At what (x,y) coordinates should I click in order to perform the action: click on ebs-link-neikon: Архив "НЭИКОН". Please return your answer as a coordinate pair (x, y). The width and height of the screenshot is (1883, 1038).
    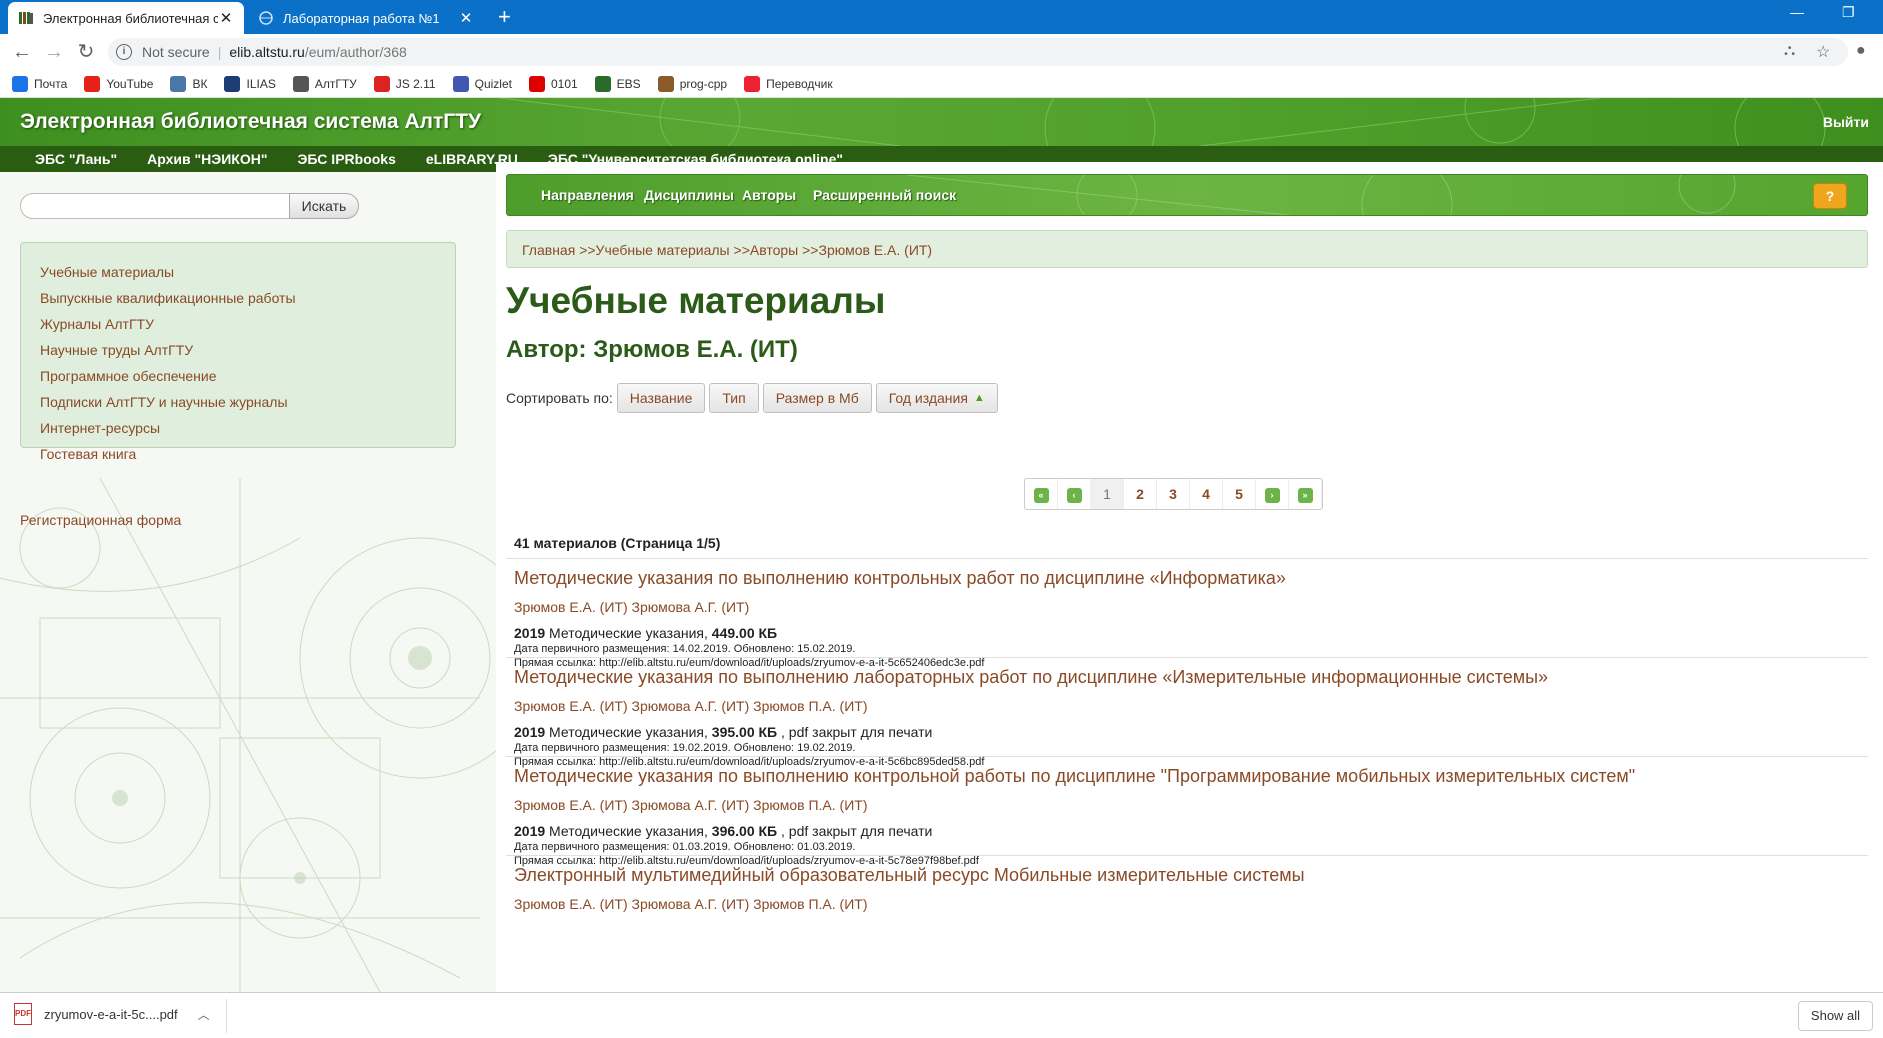
    Looking at the image, I should click on (207, 159).